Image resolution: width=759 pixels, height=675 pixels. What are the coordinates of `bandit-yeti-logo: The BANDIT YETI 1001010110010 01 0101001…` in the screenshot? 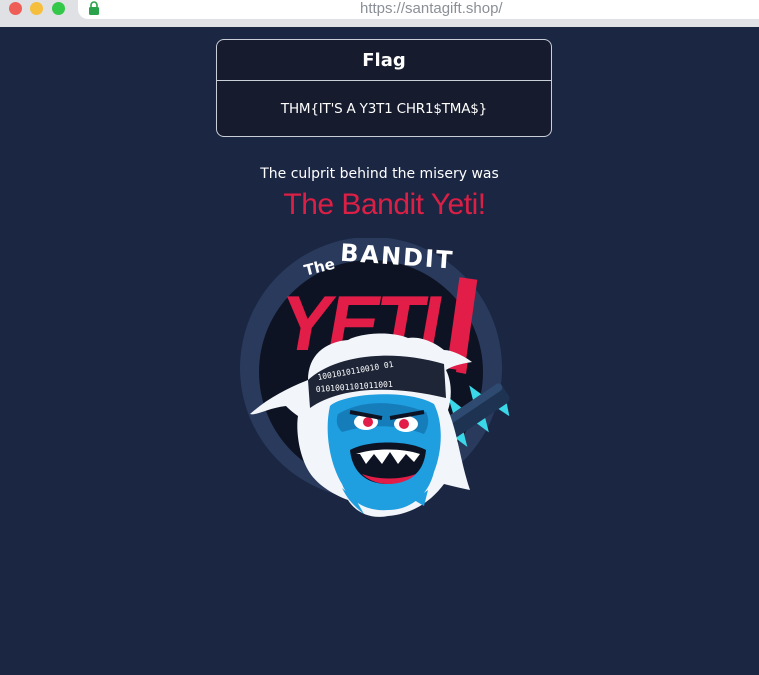 It's located at (375, 377).